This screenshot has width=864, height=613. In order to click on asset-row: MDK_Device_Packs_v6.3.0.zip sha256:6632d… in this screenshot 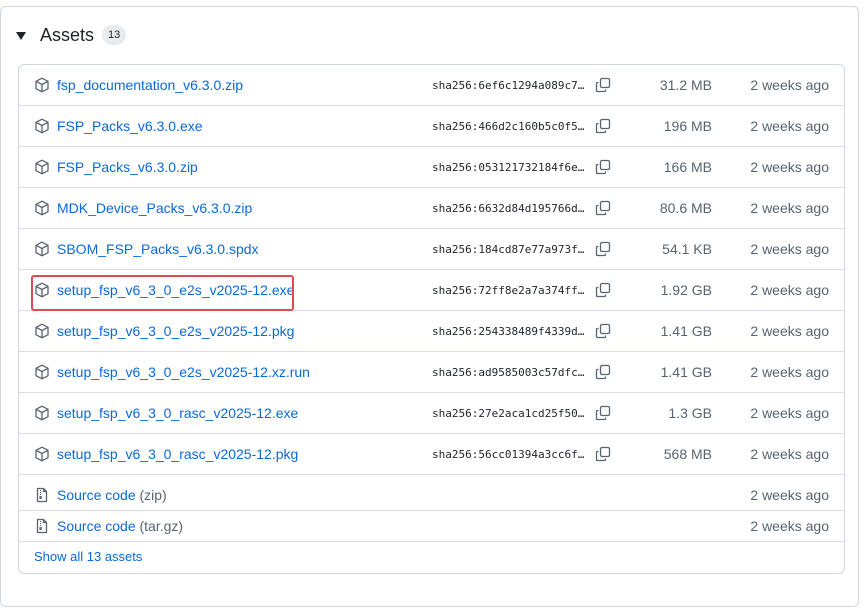, I will do `click(431, 208)`.